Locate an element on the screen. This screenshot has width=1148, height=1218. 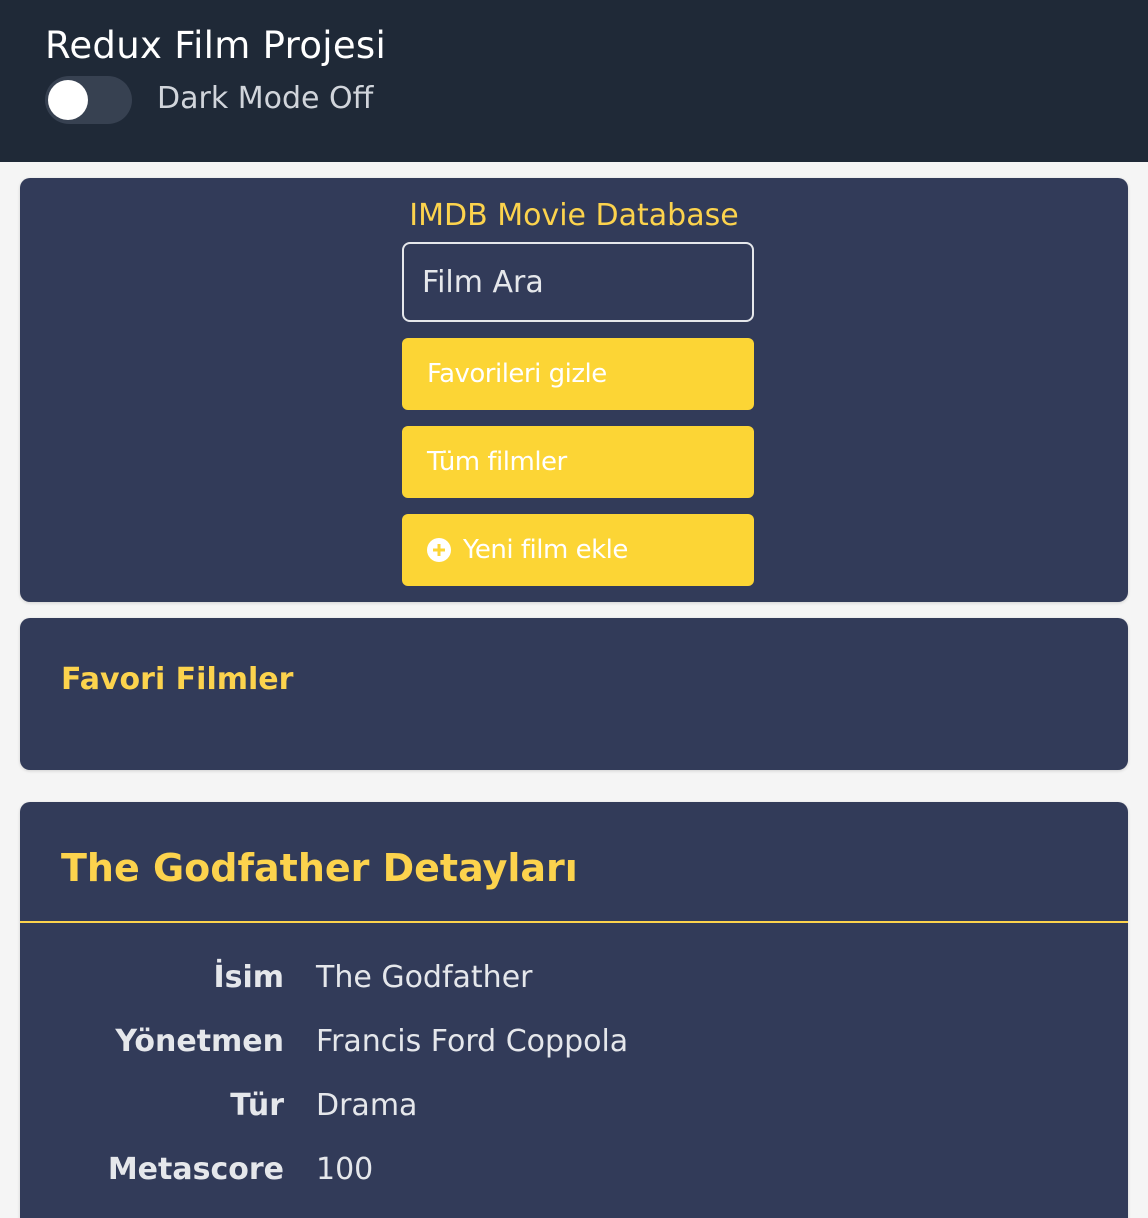
detail-value: Francis Ford Coppola is located at coordinates (472, 1041).